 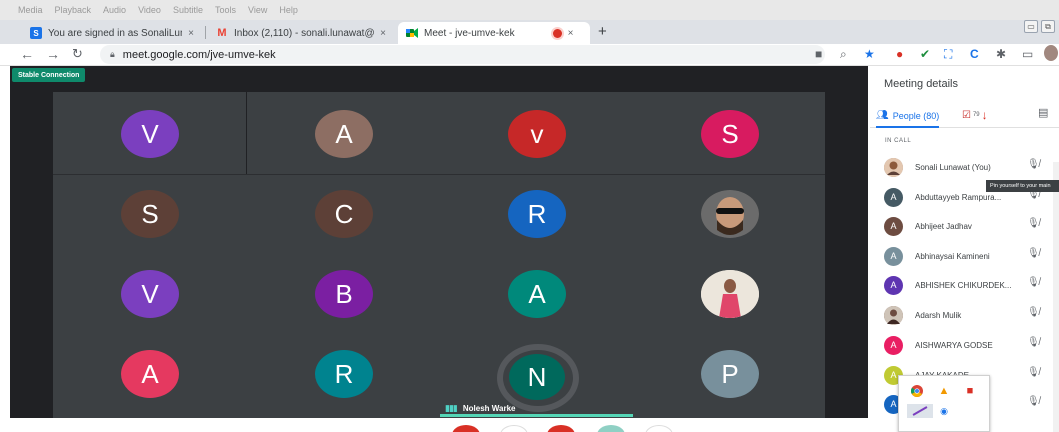 I want to click on extension-icon: ●, so click(x=899, y=54).